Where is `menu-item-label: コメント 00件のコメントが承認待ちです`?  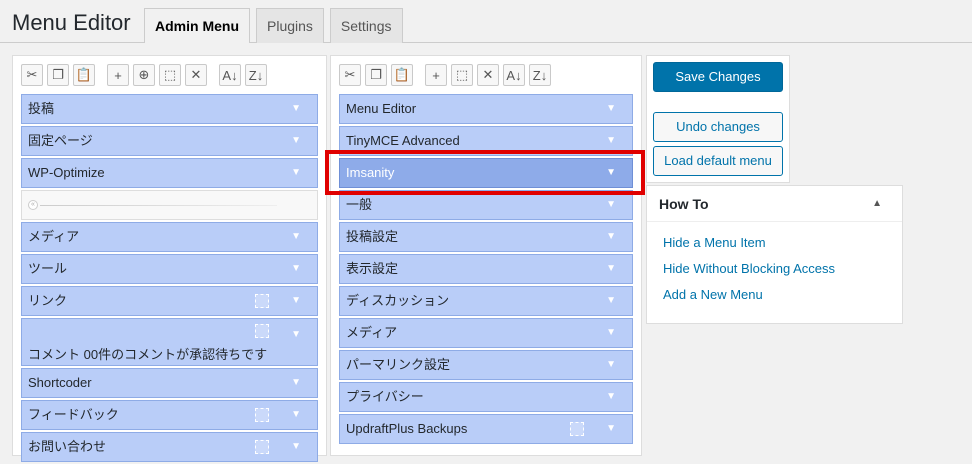 menu-item-label: コメント 00件のコメントが承認待ちです is located at coordinates (148, 354).